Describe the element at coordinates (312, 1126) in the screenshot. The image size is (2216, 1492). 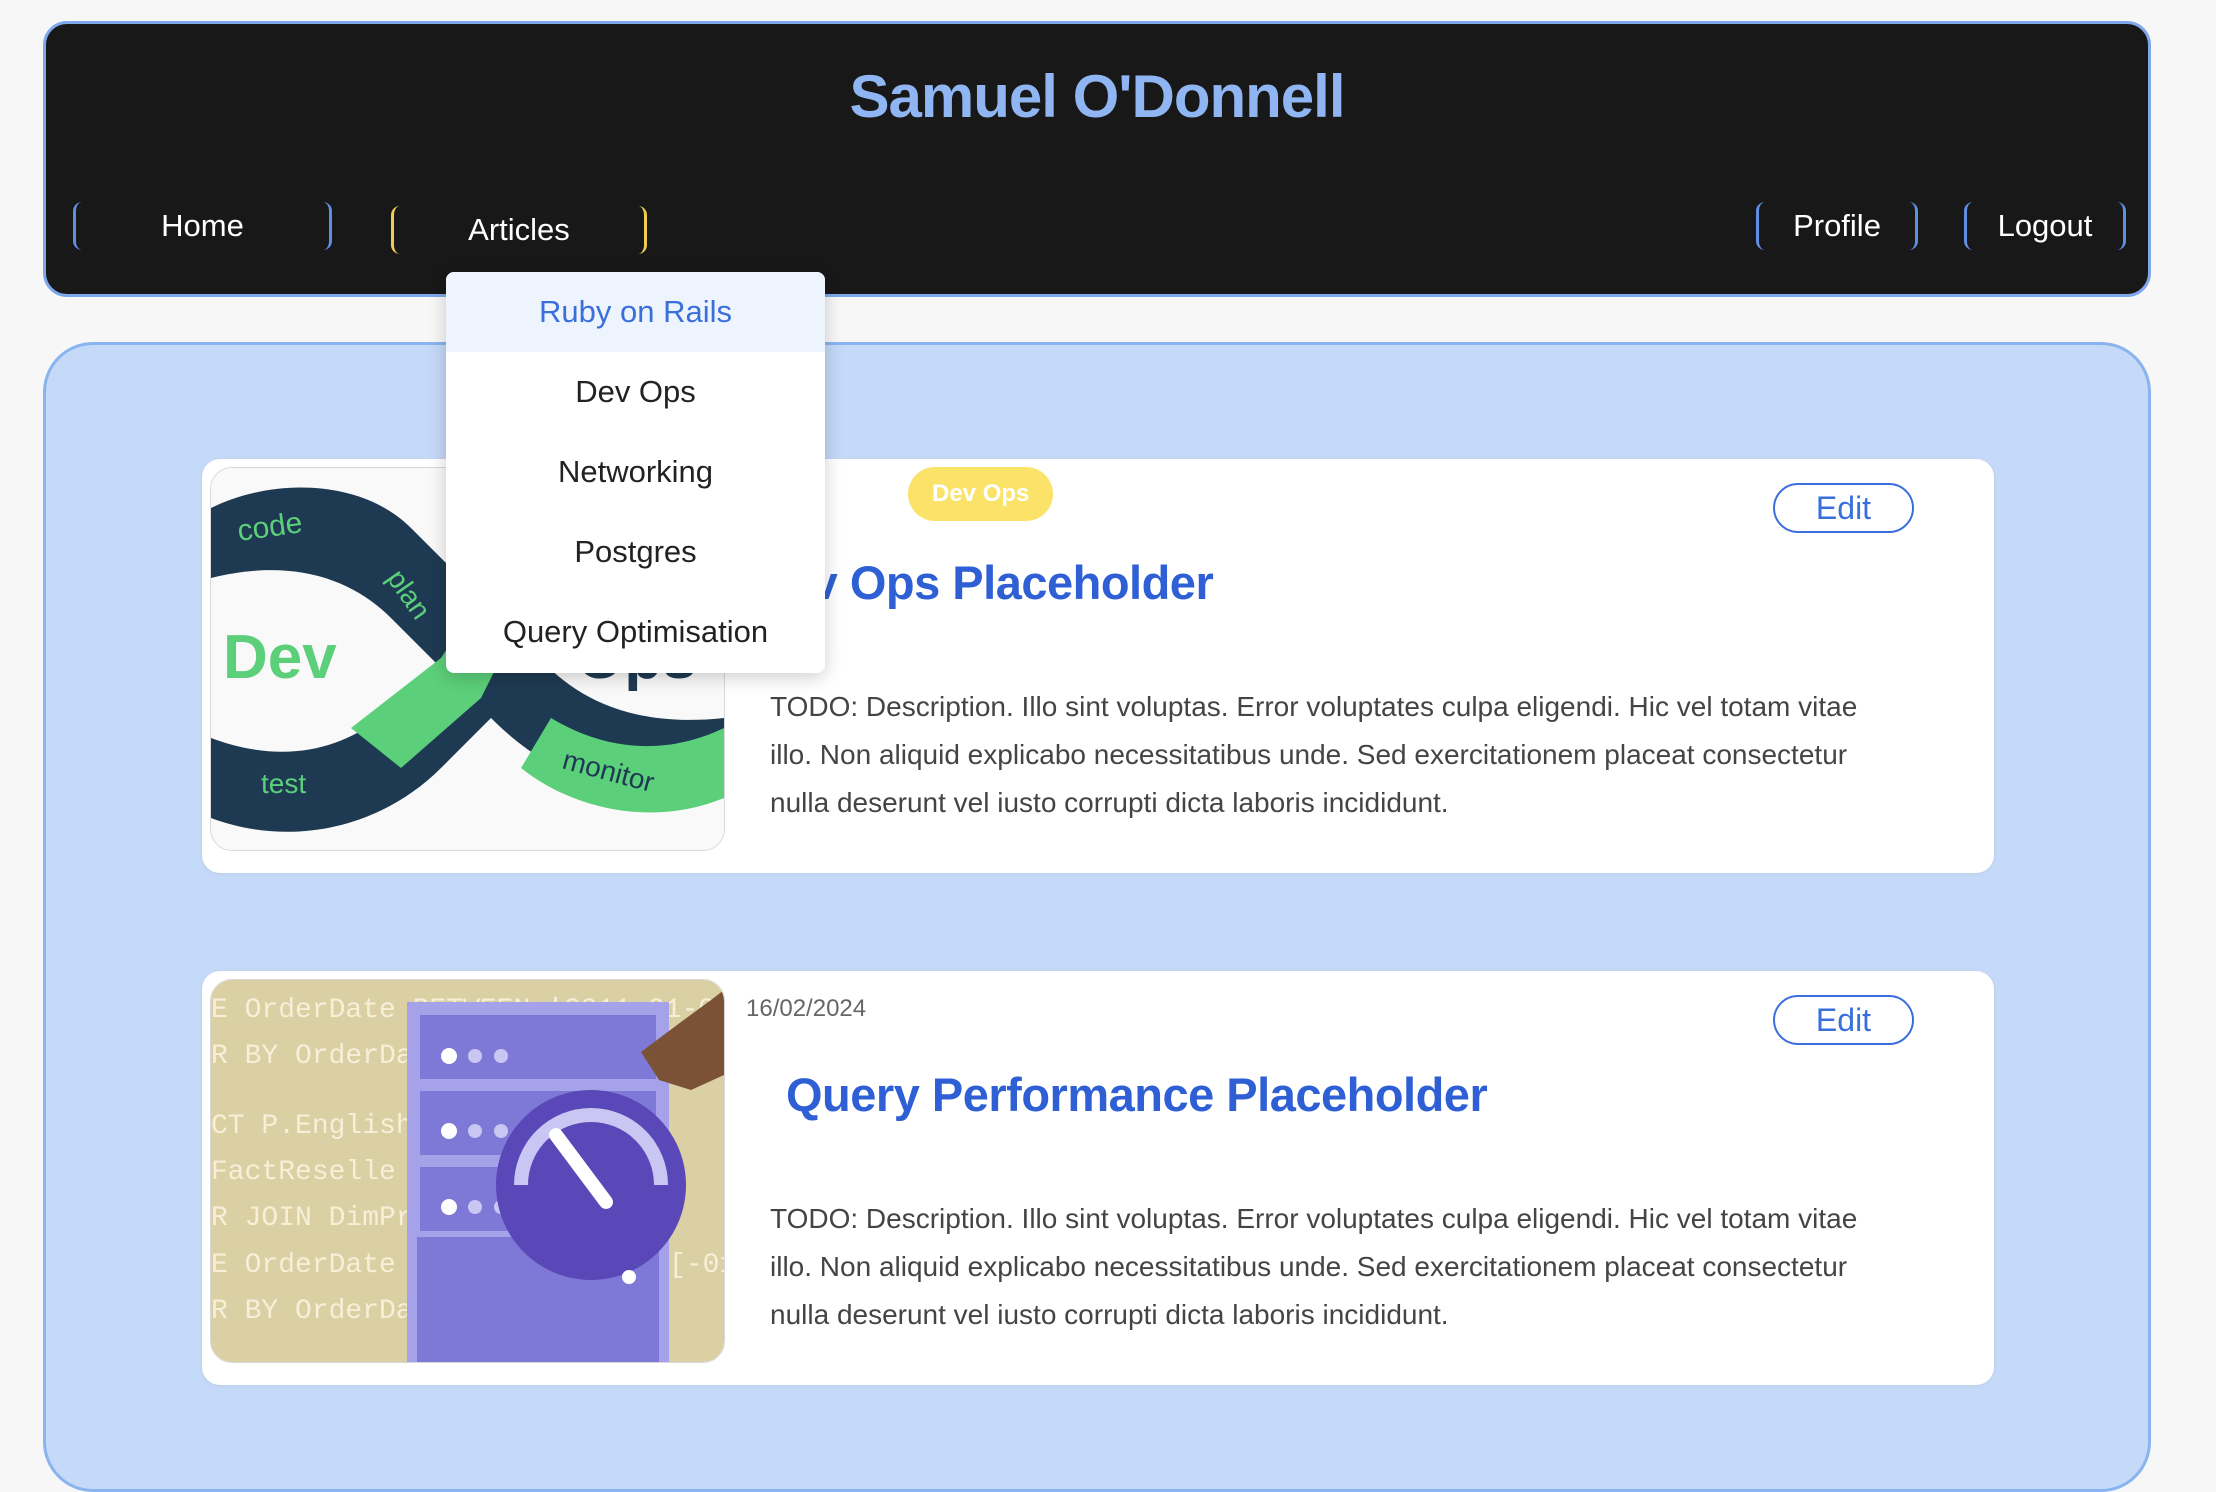
I see `code-line: CT P.English` at that location.